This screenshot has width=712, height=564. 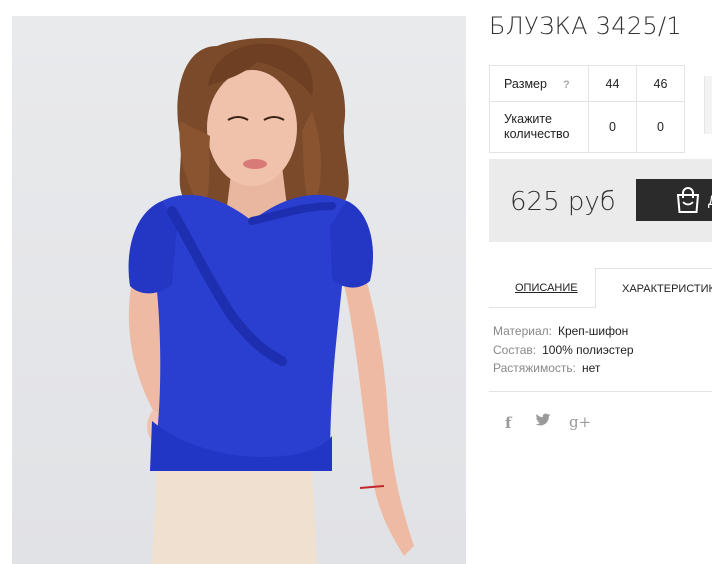 What do you see at coordinates (653, 288) in the screenshot?
I see `tab-characteristics: ХАРАКТЕРИСТИК` at bounding box center [653, 288].